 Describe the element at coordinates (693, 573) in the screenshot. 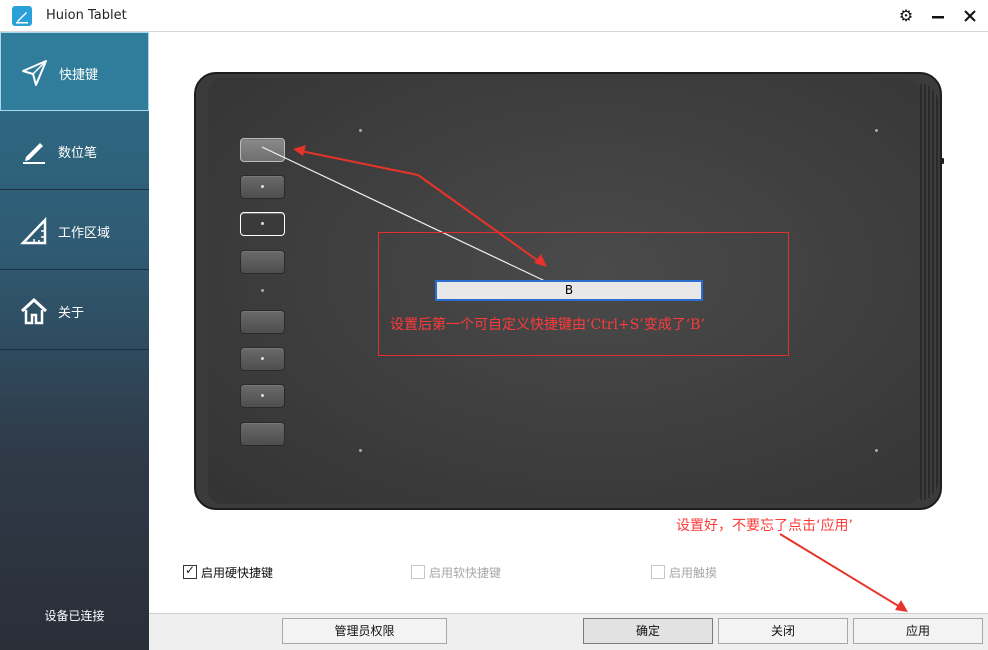

I see `checkbox-label: 启用触摸` at that location.